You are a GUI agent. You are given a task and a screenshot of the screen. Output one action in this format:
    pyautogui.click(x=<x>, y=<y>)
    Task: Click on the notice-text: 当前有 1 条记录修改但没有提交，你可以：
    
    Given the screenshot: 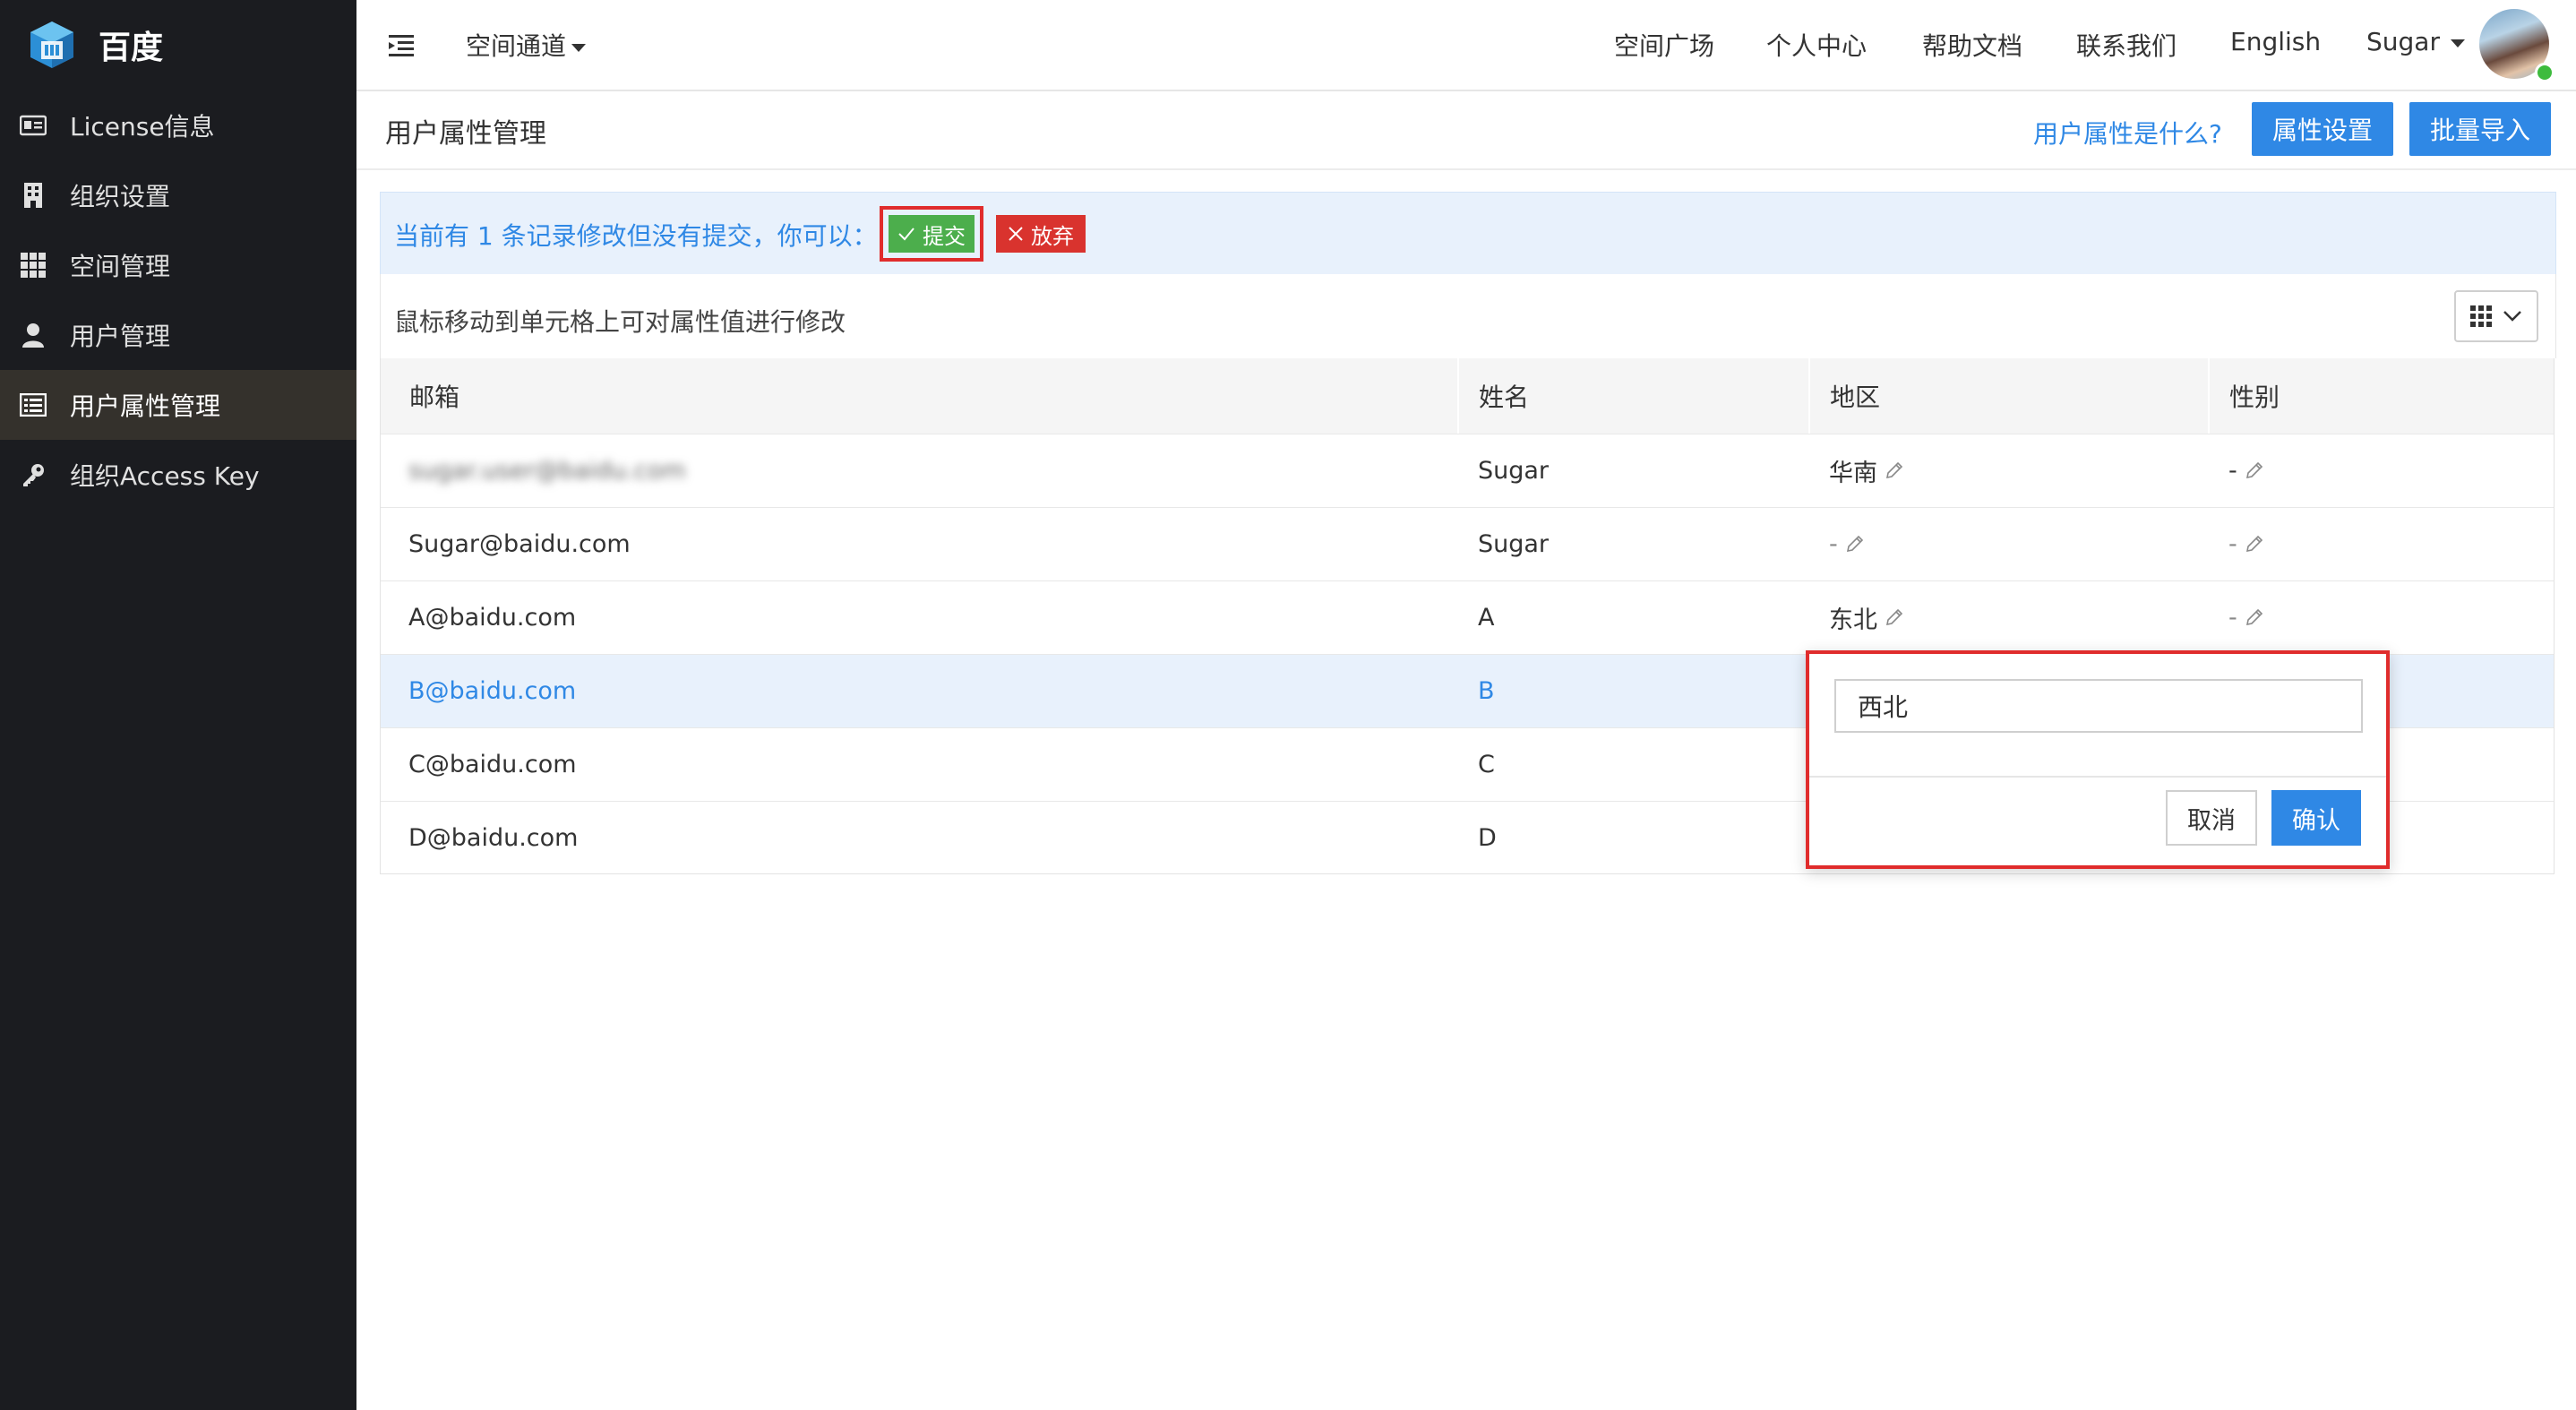 What is the action you would take?
    pyautogui.click(x=636, y=236)
    